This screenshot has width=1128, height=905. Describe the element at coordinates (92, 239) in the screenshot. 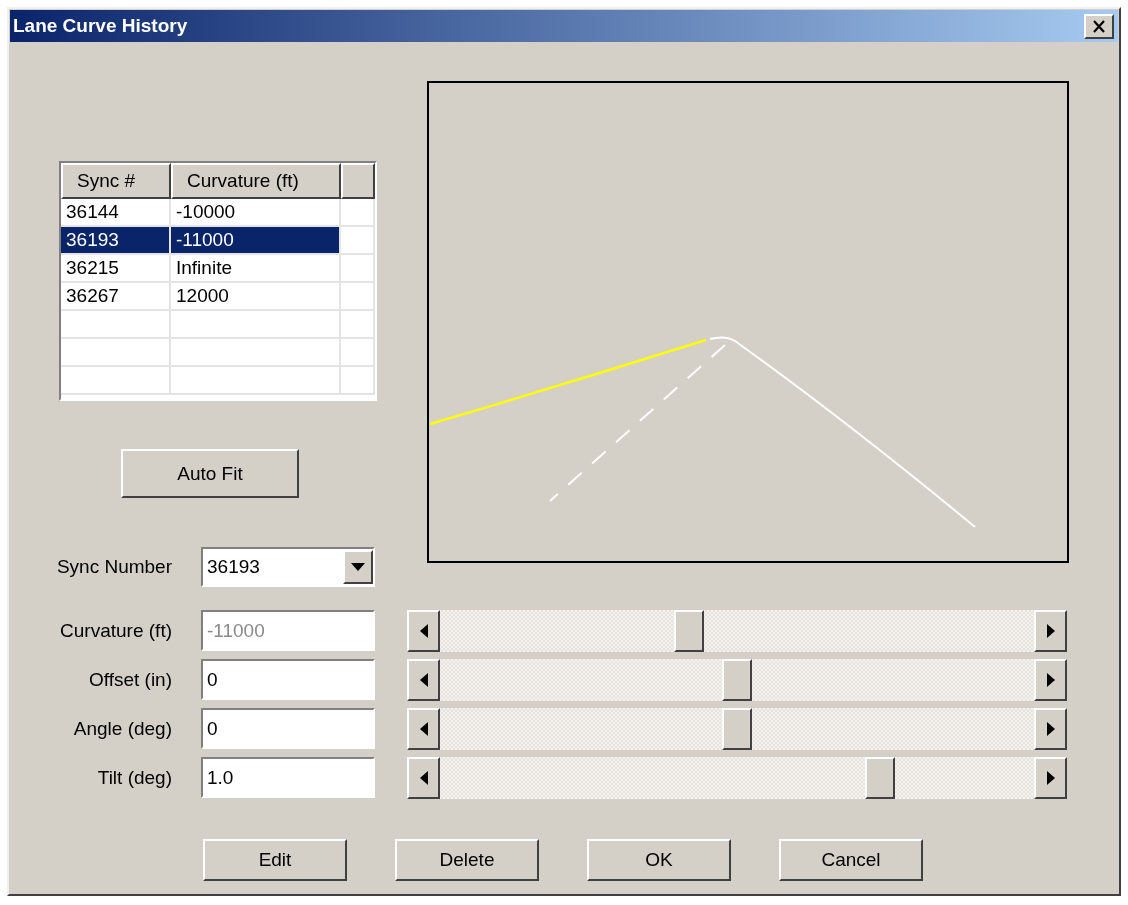

I see `table-cell: 36193` at that location.